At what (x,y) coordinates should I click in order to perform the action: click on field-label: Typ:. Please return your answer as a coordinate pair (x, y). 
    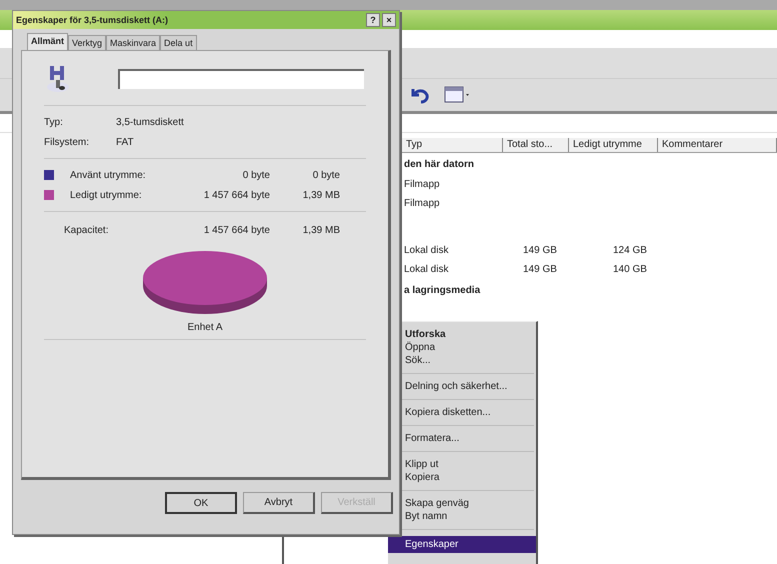
    Looking at the image, I should click on (54, 122).